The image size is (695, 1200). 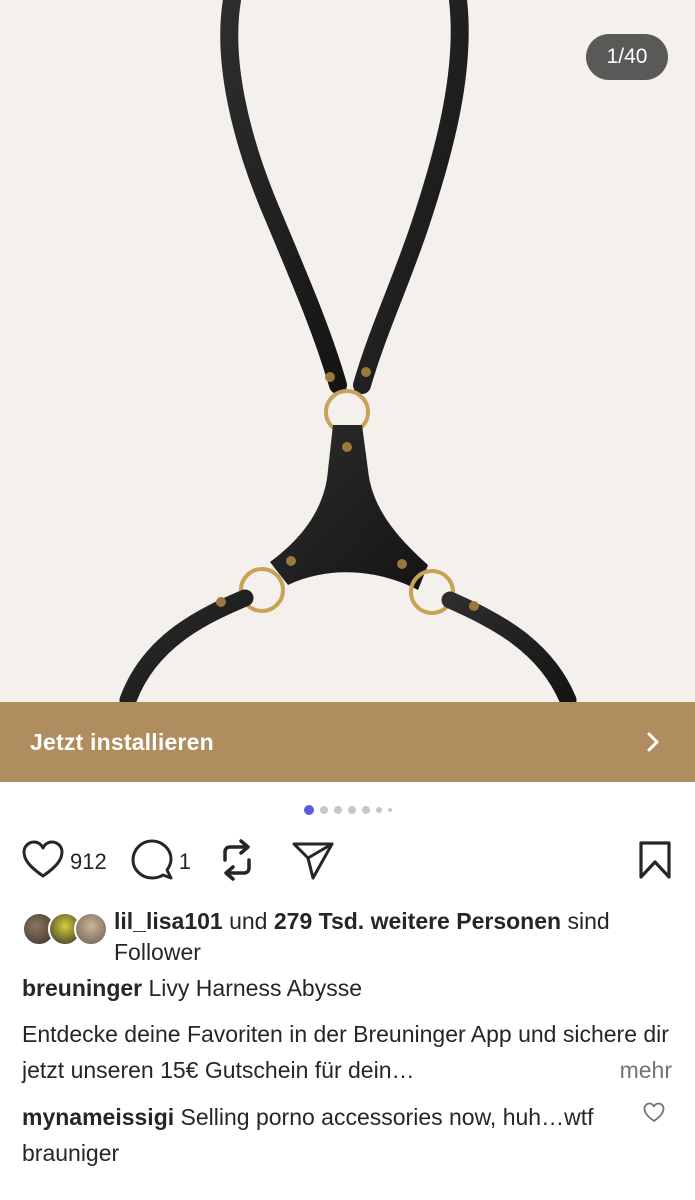 I want to click on post-actions-row: 912 1, so click(x=347, y=862).